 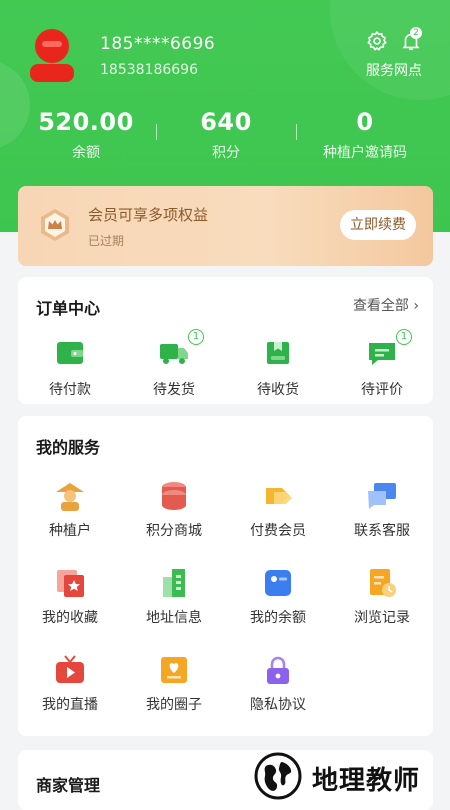 I want to click on stat-label: 积分, so click(x=226, y=153).